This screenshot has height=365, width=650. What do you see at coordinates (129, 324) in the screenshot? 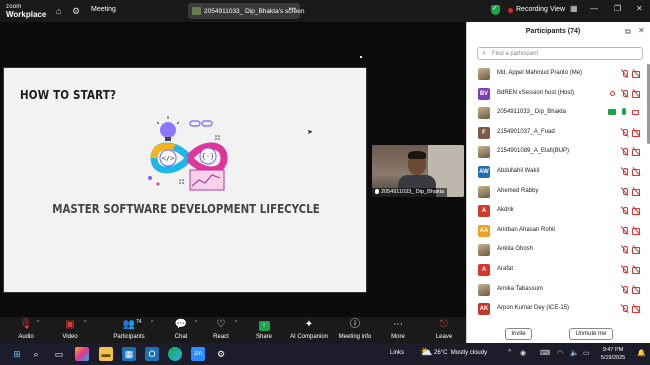
I see `participants-icon: 👥` at bounding box center [129, 324].